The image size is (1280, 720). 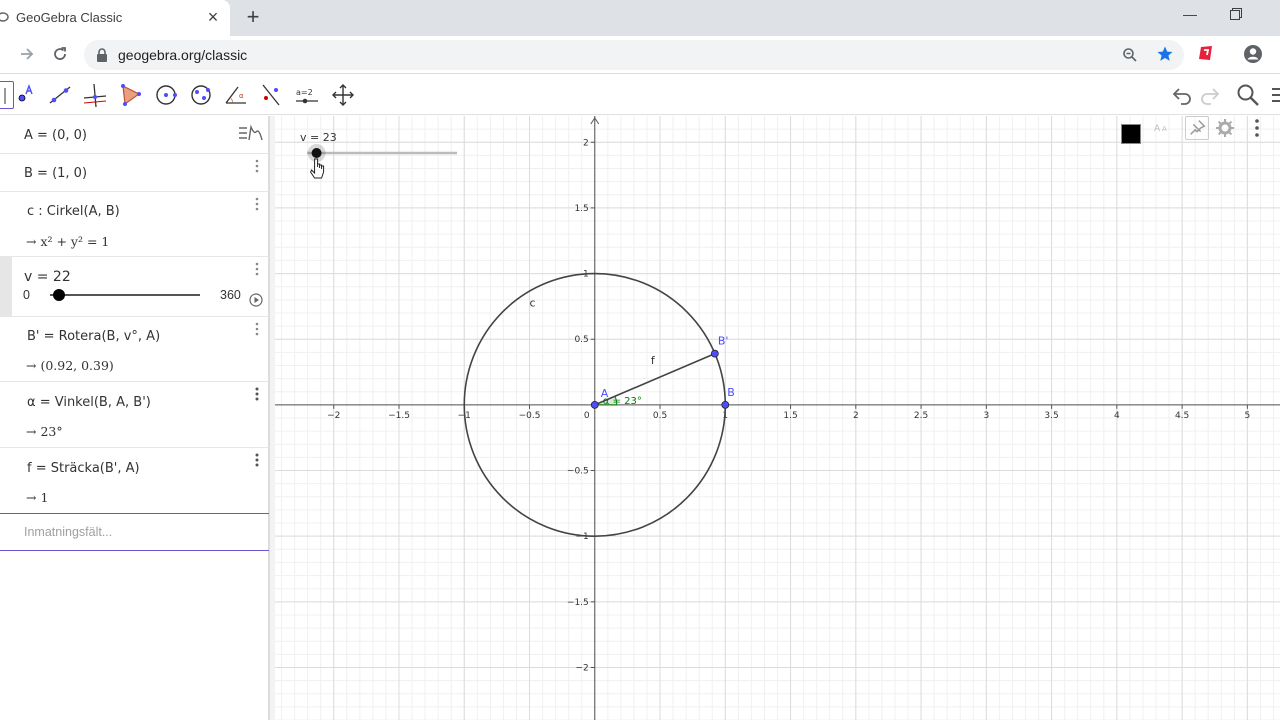 I want to click on polygon-tool-button, so click(x=131, y=95).